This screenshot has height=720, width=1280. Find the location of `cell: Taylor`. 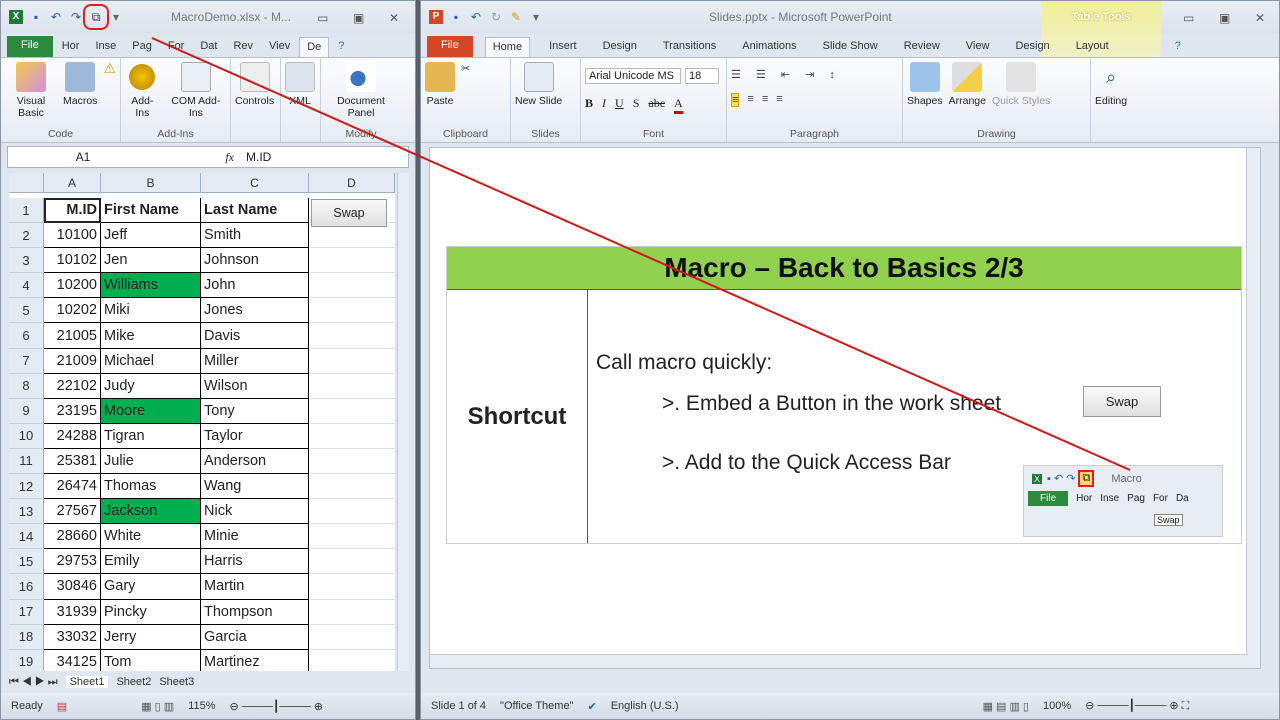

cell: Taylor is located at coordinates (255, 436).